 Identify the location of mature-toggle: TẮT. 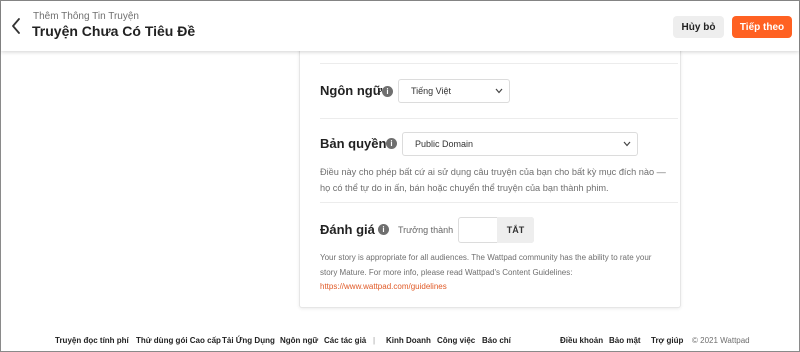
(496, 230).